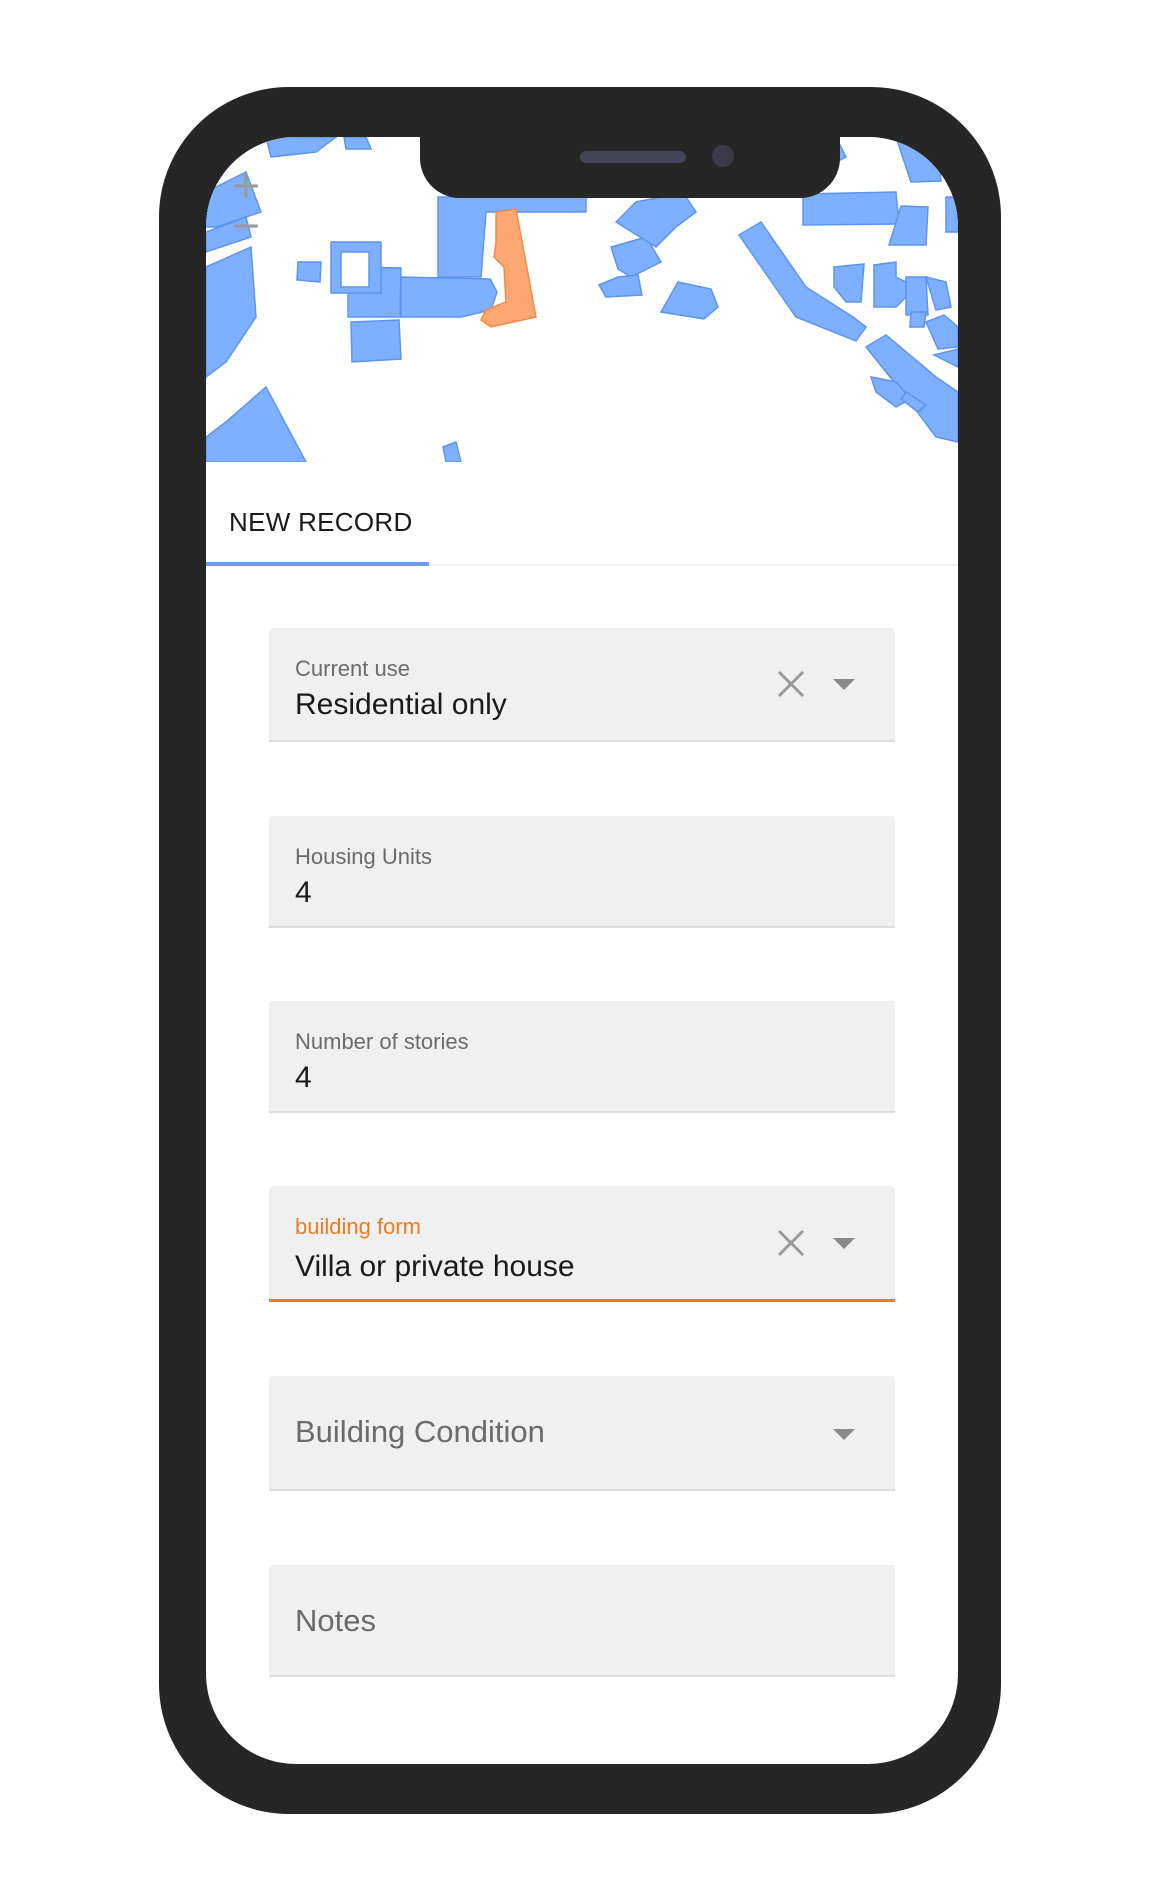 This screenshot has height=1898, width=1161. I want to click on tab-new-record: NEW RECORD, so click(317, 514).